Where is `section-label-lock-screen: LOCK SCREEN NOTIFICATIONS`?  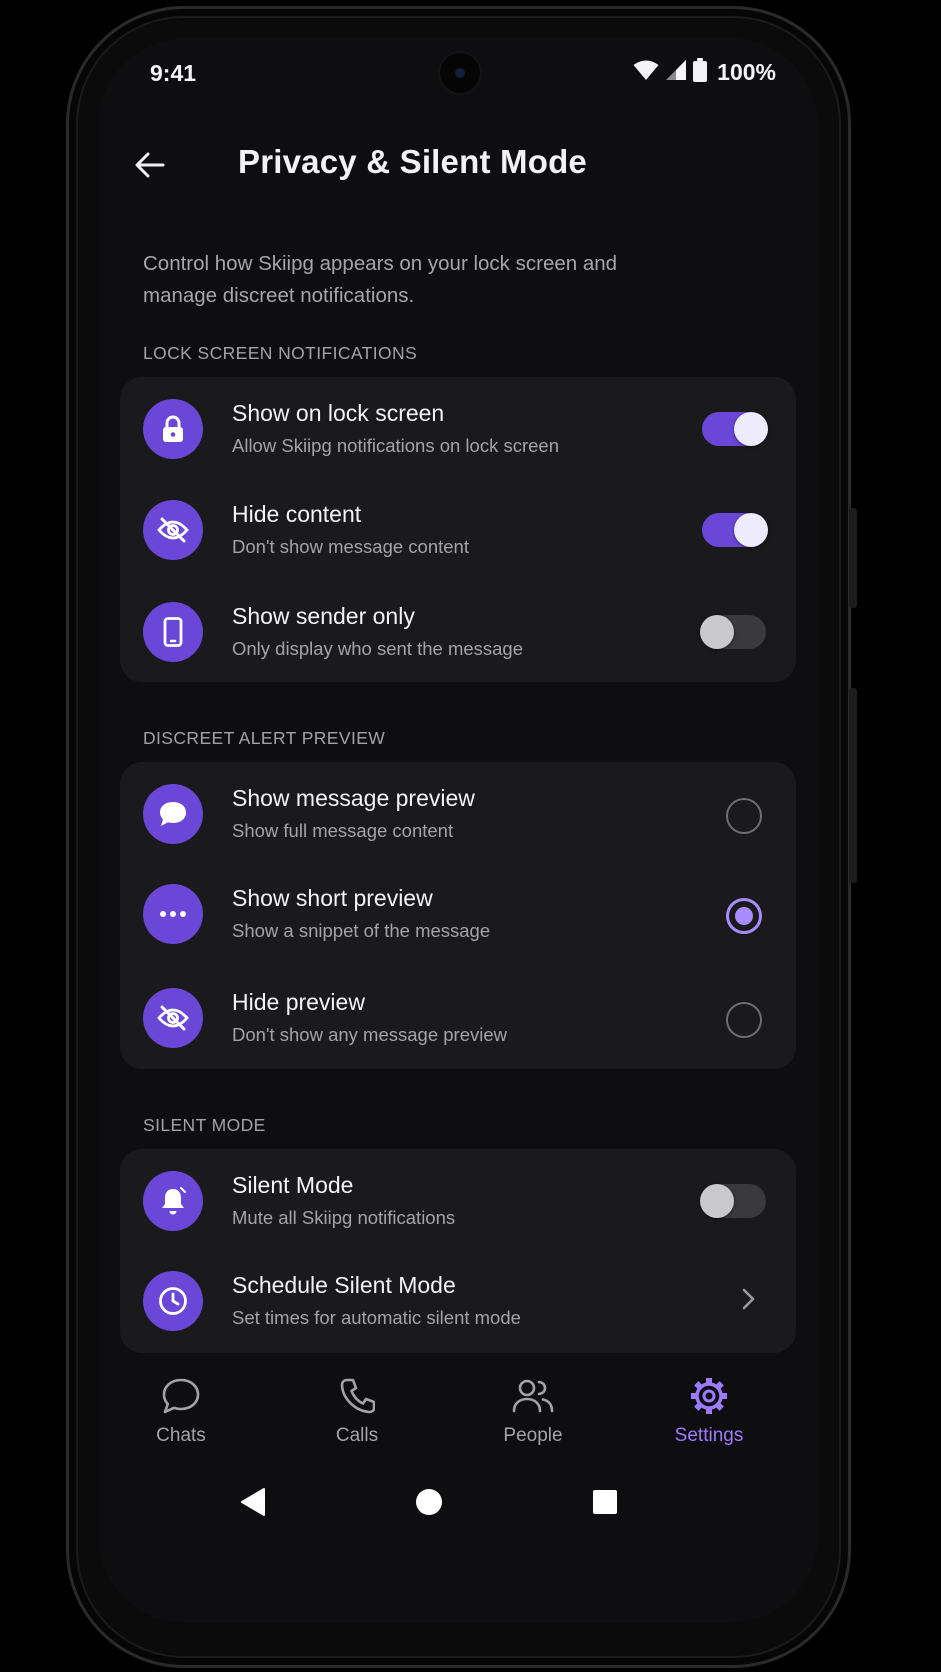 section-label-lock-screen: LOCK SCREEN NOTIFICATIONS is located at coordinates (280, 353).